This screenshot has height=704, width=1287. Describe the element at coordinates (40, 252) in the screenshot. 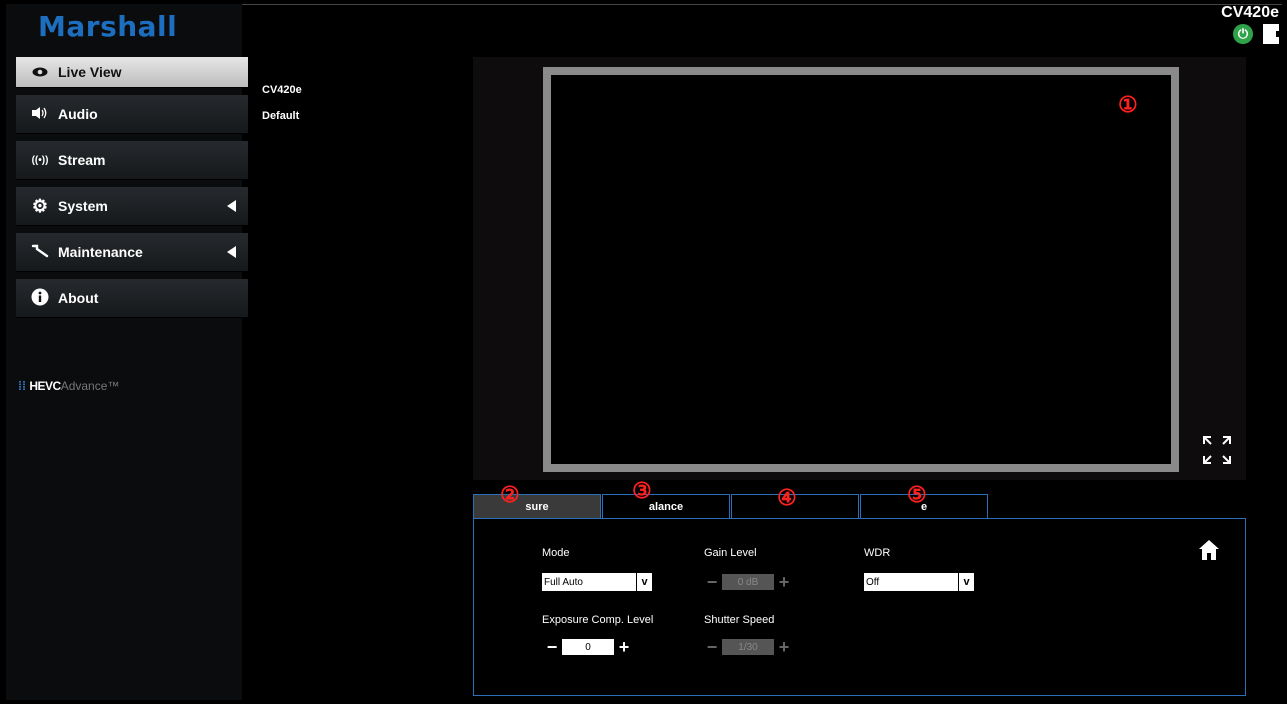

I see `wrench-icon` at that location.